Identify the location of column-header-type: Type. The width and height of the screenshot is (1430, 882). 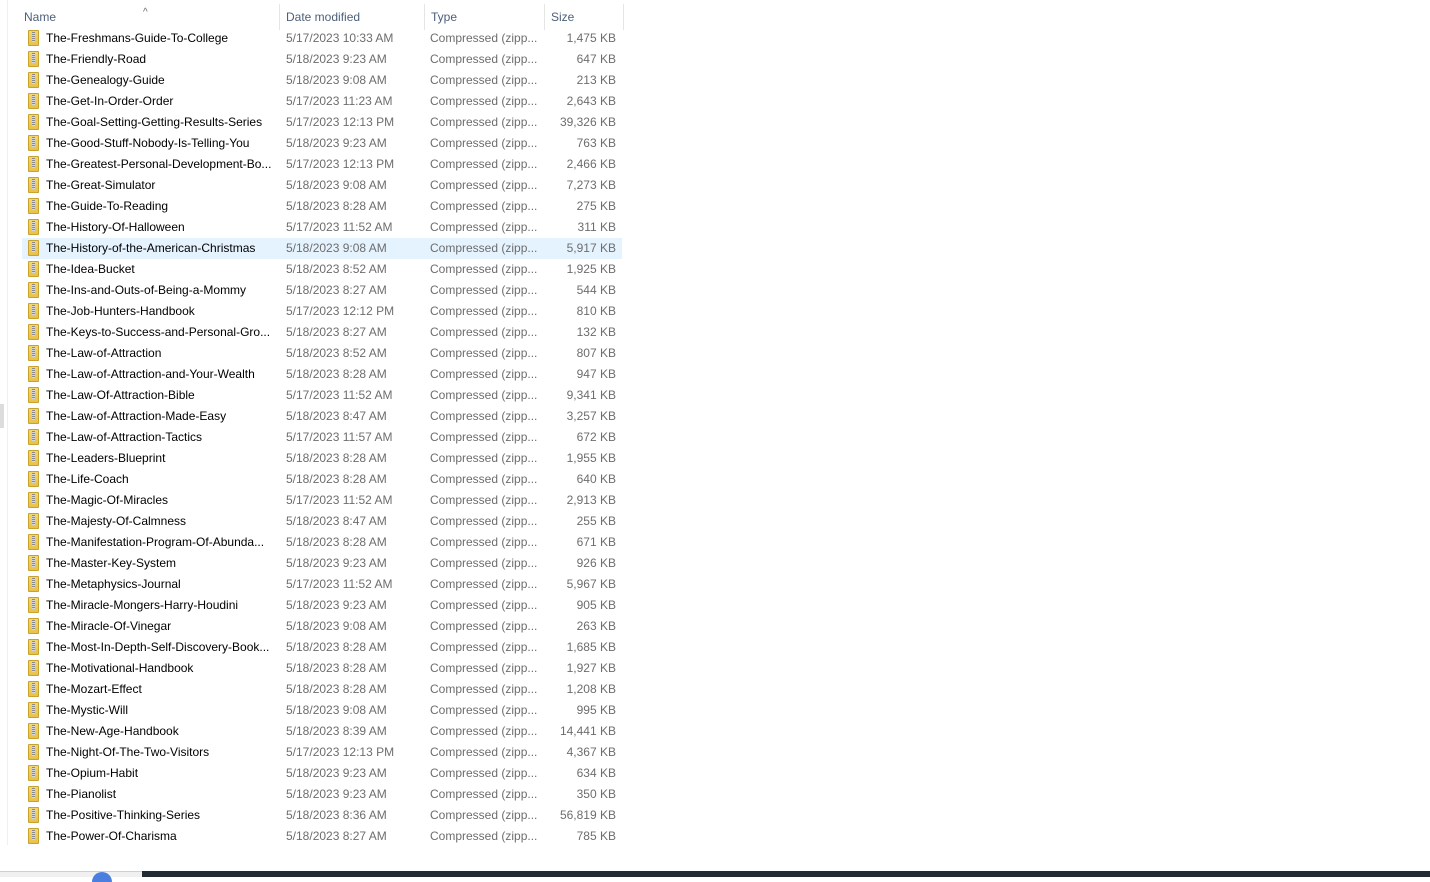
(485, 17).